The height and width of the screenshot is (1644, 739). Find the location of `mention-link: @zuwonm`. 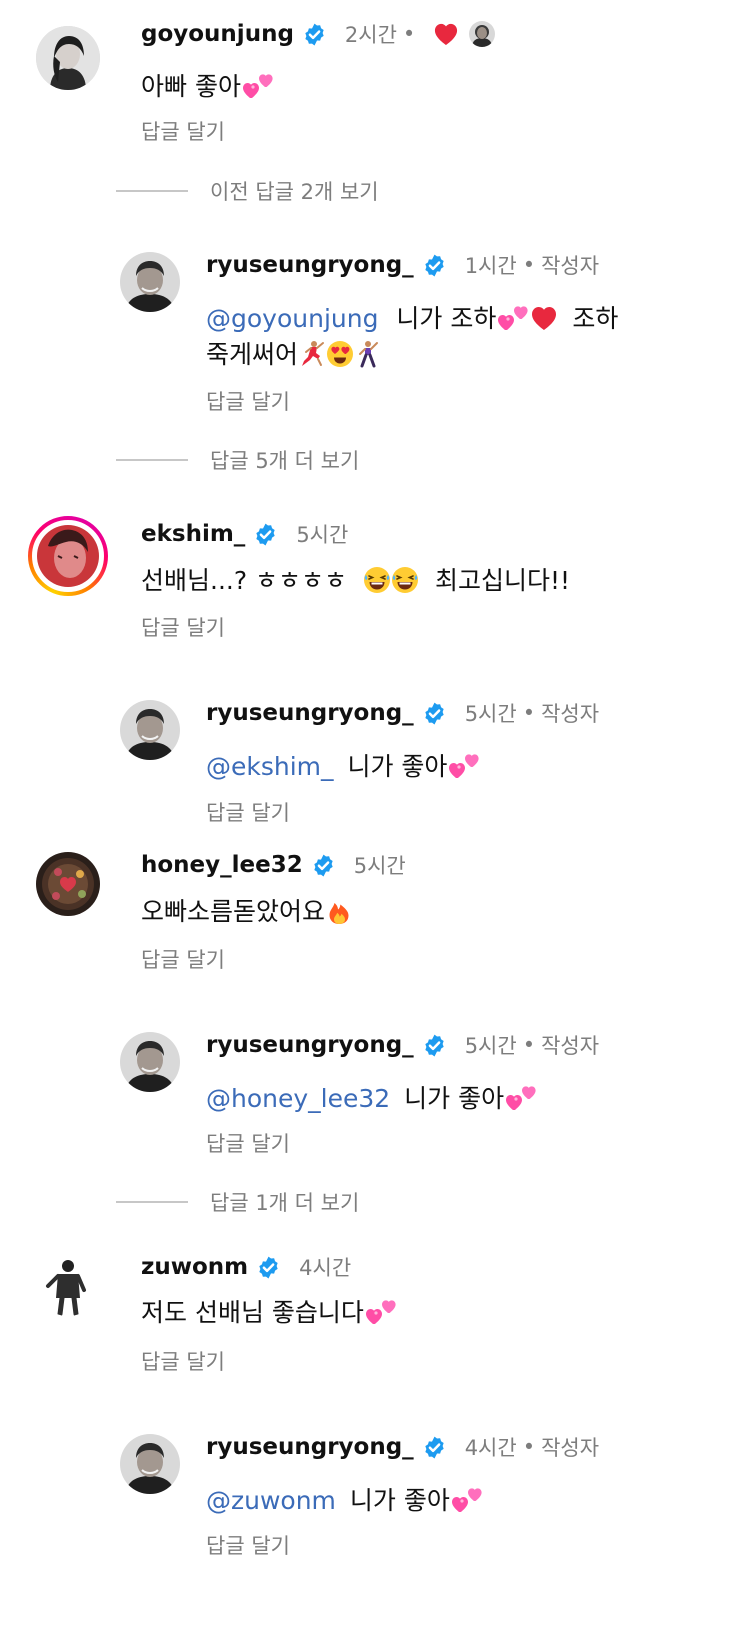

mention-link: @zuwonm is located at coordinates (271, 1500).